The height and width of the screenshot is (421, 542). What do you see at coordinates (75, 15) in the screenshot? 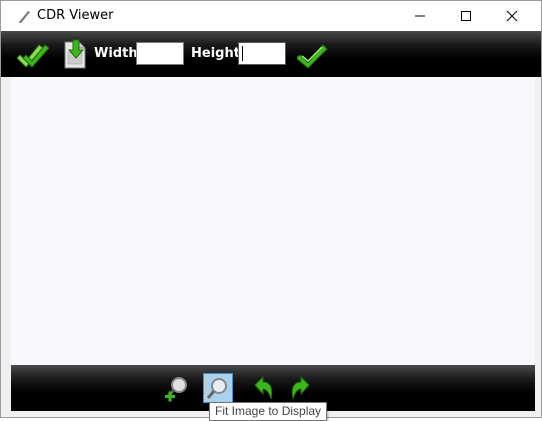
I see `window-title: CDR Viewer` at bounding box center [75, 15].